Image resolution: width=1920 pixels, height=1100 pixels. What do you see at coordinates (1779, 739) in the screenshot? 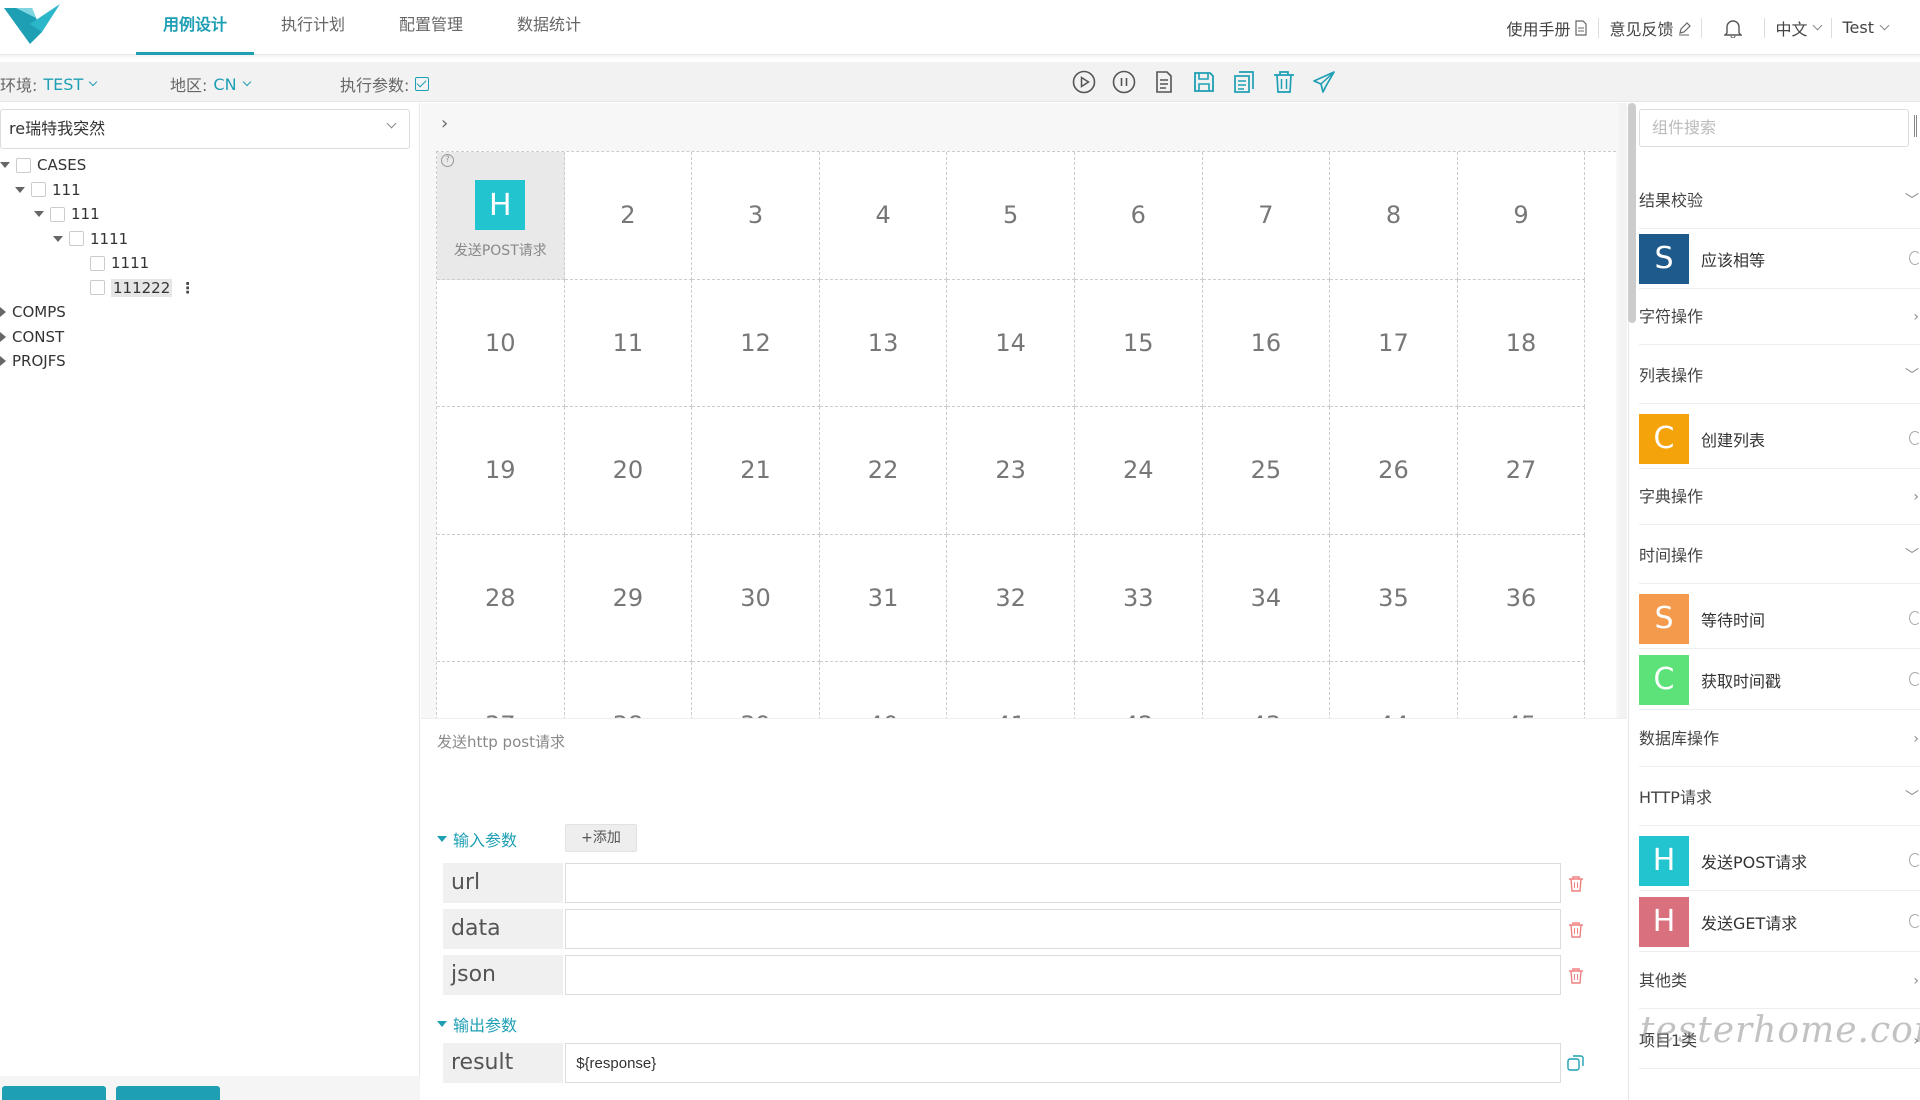
I see `category-db-ops: 数据库操作 ›` at bounding box center [1779, 739].